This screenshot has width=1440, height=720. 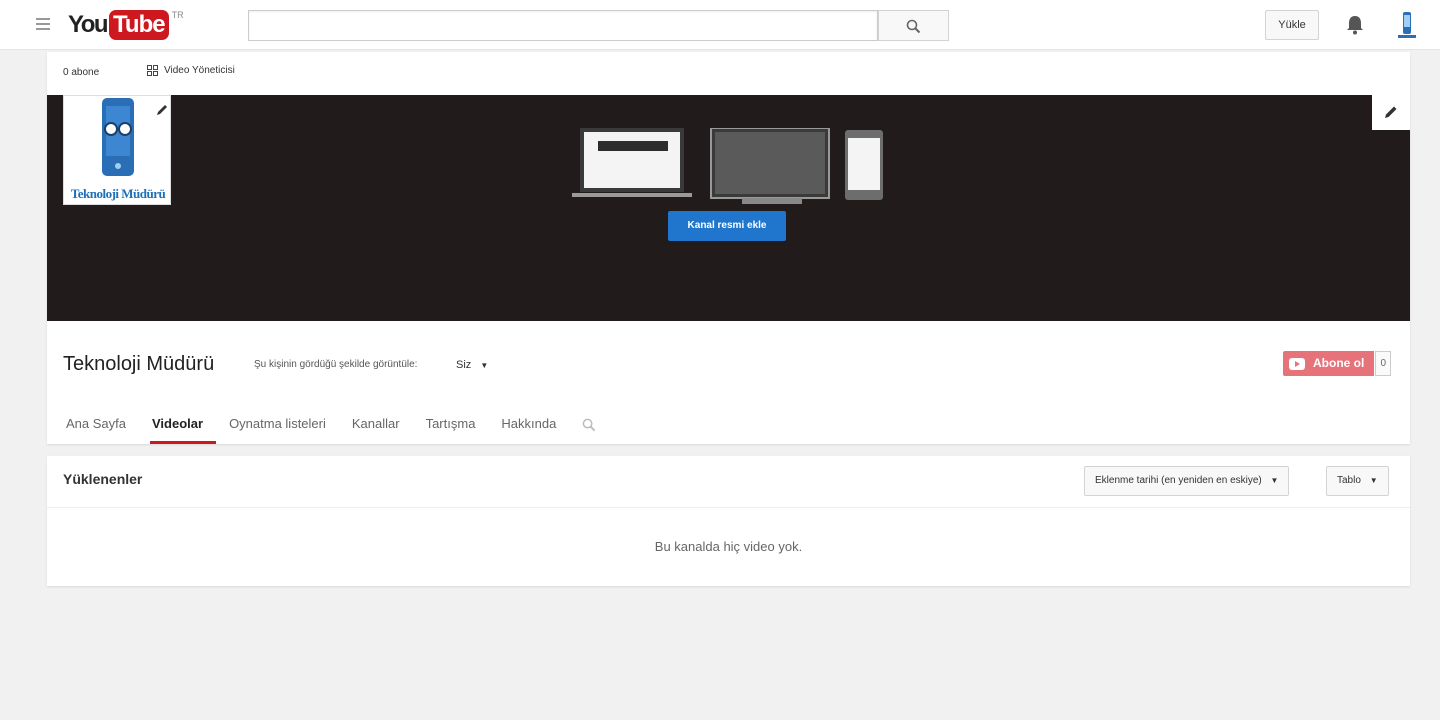 What do you see at coordinates (728, 546) in the screenshot?
I see `empty-message: Bu kanalda hiç video yok.` at bounding box center [728, 546].